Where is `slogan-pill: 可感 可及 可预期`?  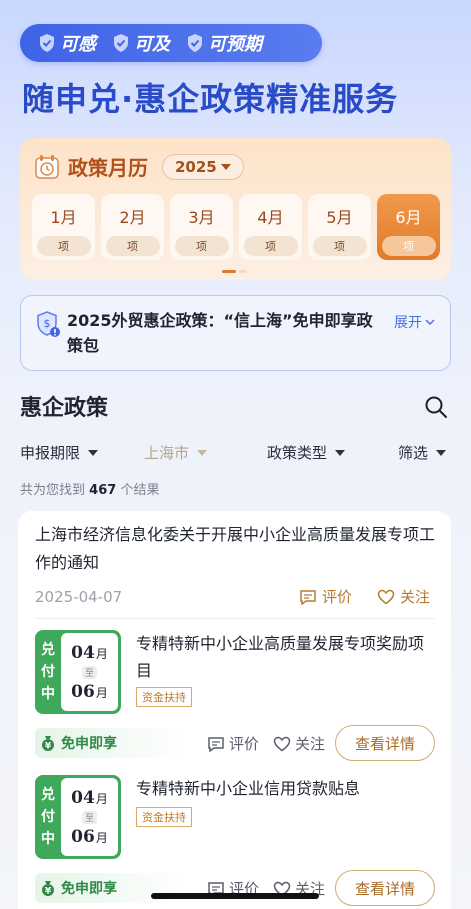 slogan-pill: 可感 可及 可预期 is located at coordinates (171, 43).